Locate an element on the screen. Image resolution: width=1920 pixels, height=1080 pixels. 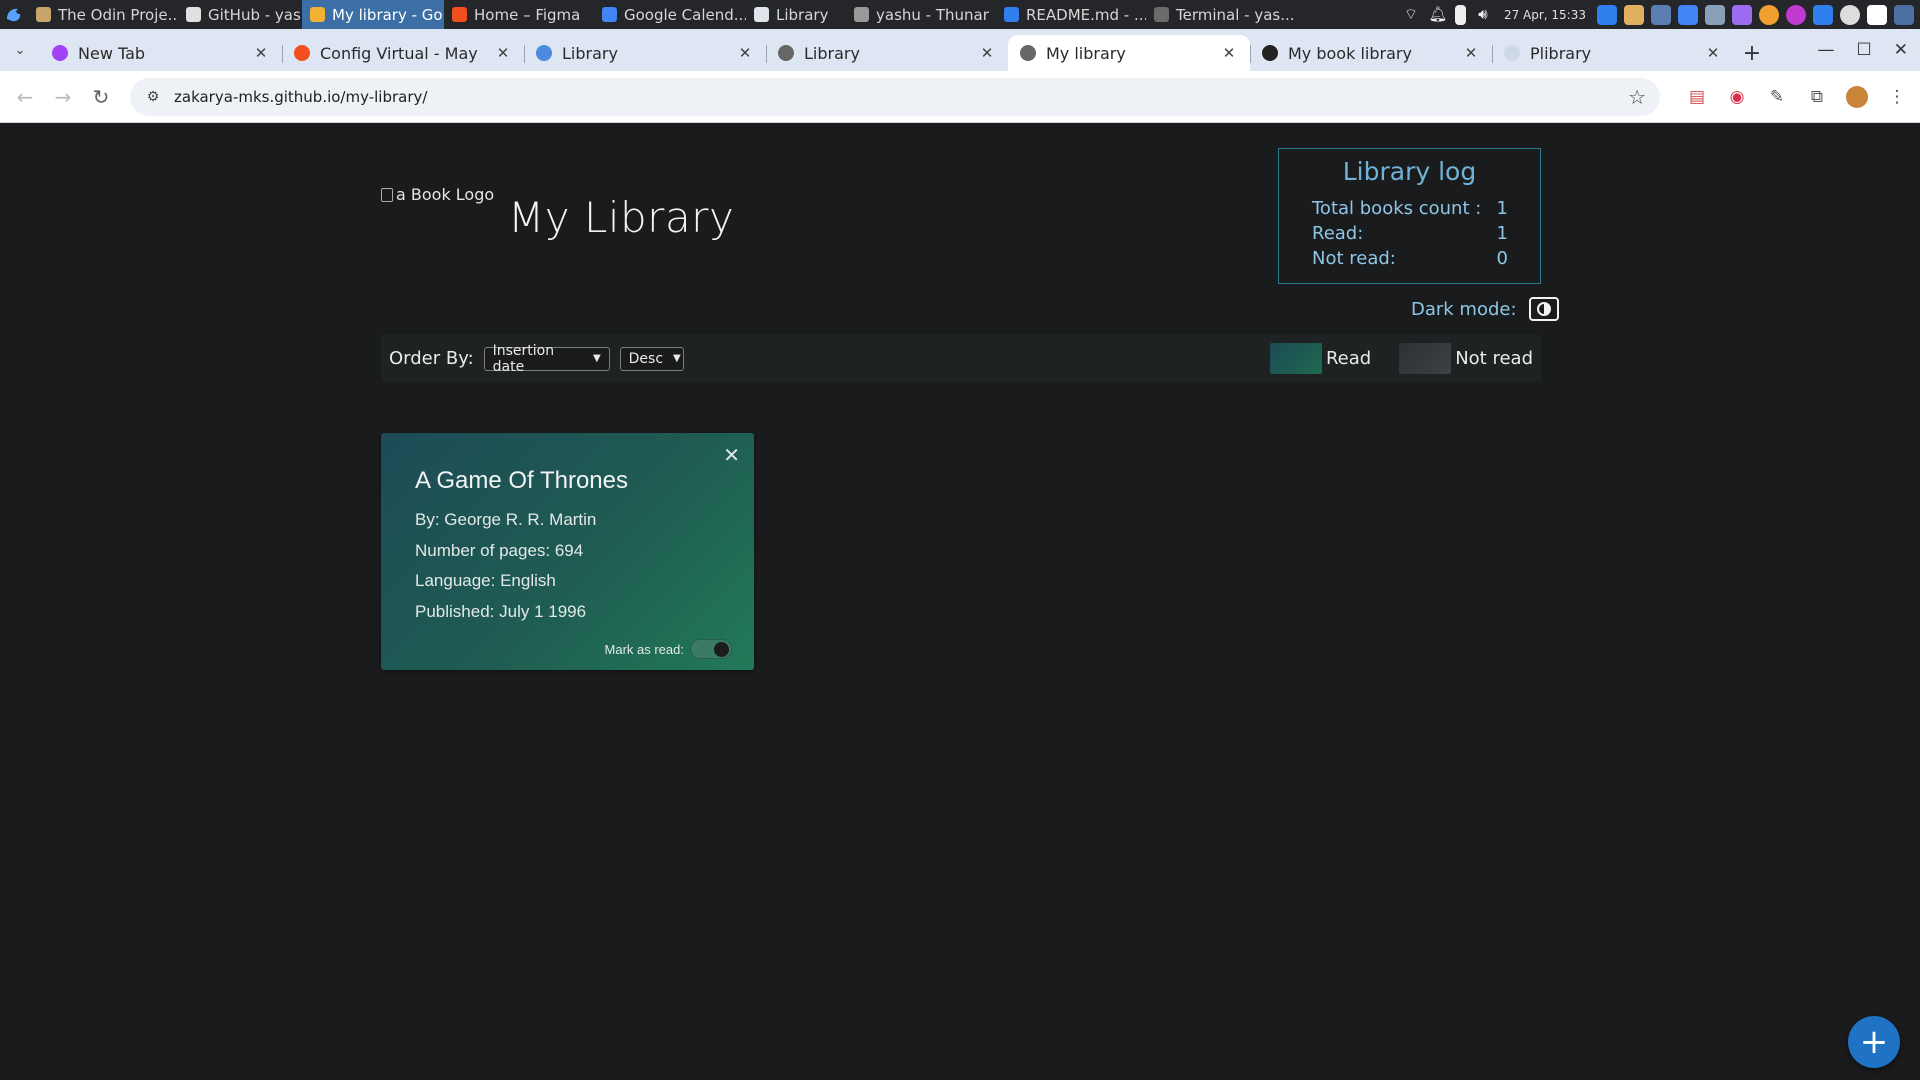
maximize-icon: ☐ is located at coordinates (1864, 50).